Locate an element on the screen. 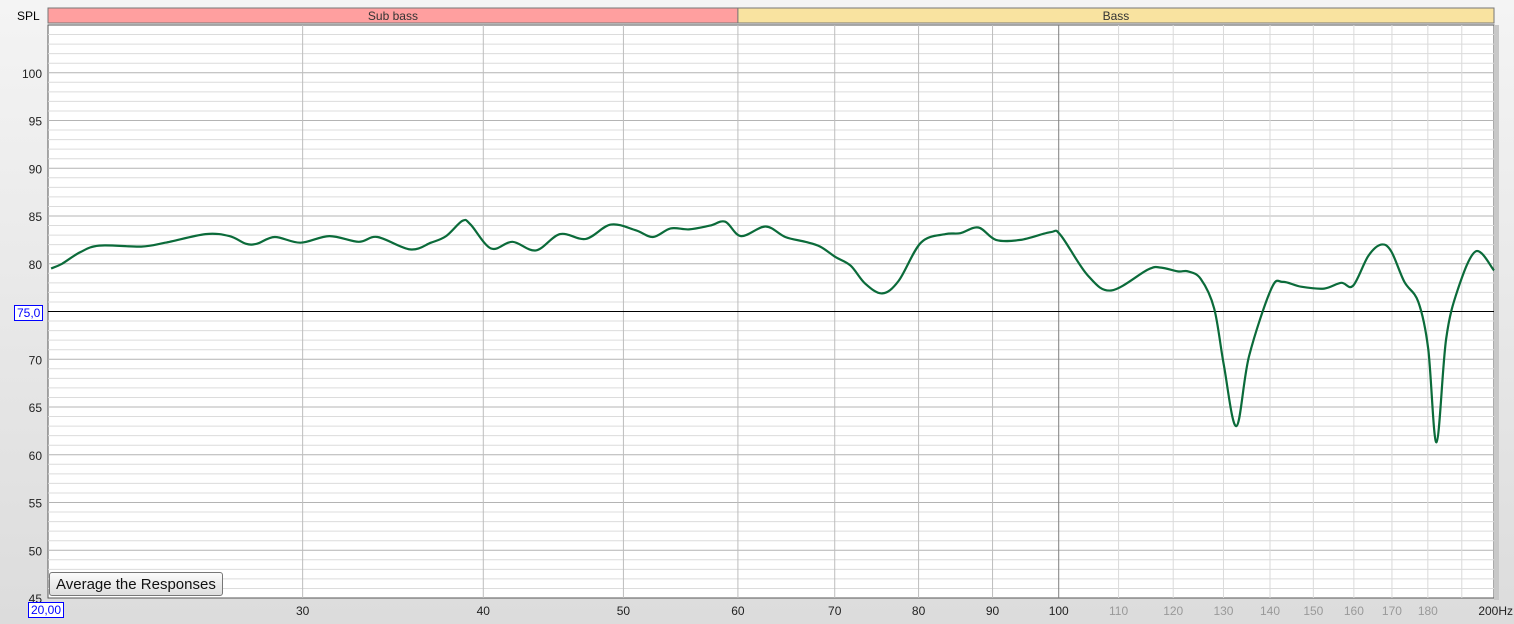  y-tick-label: 55 is located at coordinates (36, 504).